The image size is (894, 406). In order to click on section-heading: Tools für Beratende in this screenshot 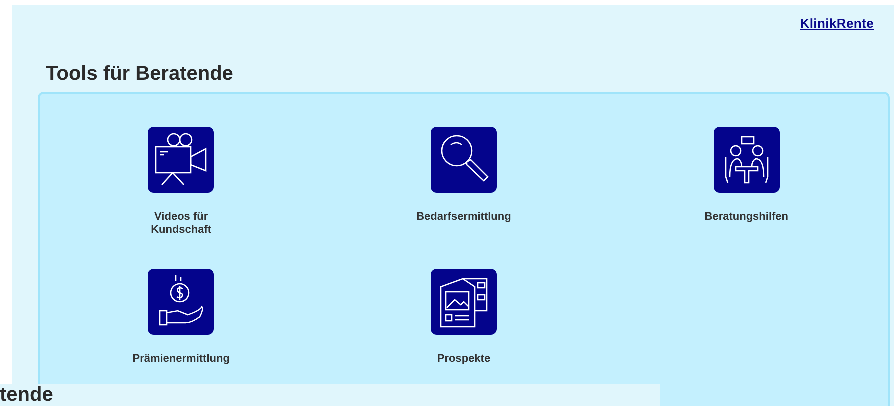, I will do `click(140, 74)`.